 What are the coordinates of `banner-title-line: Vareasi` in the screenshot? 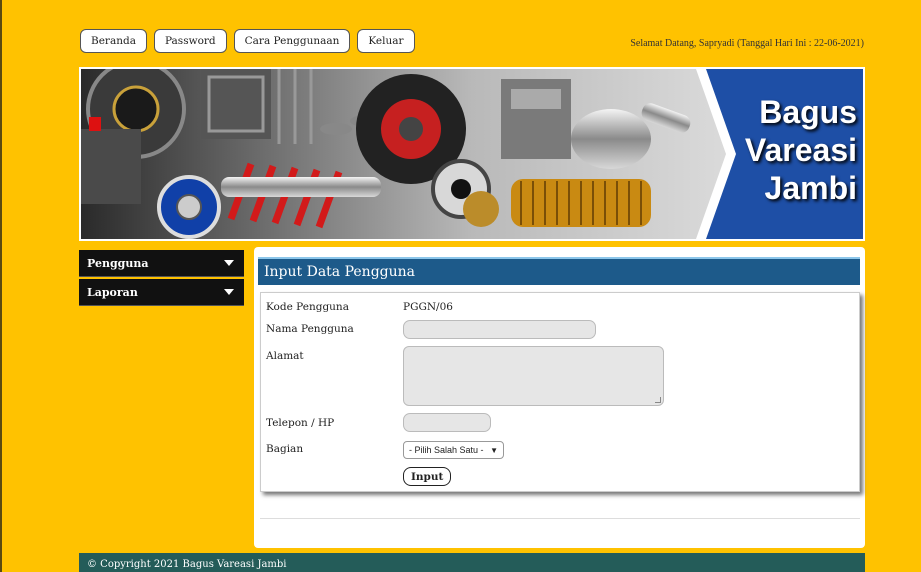 It's located at (800, 150).